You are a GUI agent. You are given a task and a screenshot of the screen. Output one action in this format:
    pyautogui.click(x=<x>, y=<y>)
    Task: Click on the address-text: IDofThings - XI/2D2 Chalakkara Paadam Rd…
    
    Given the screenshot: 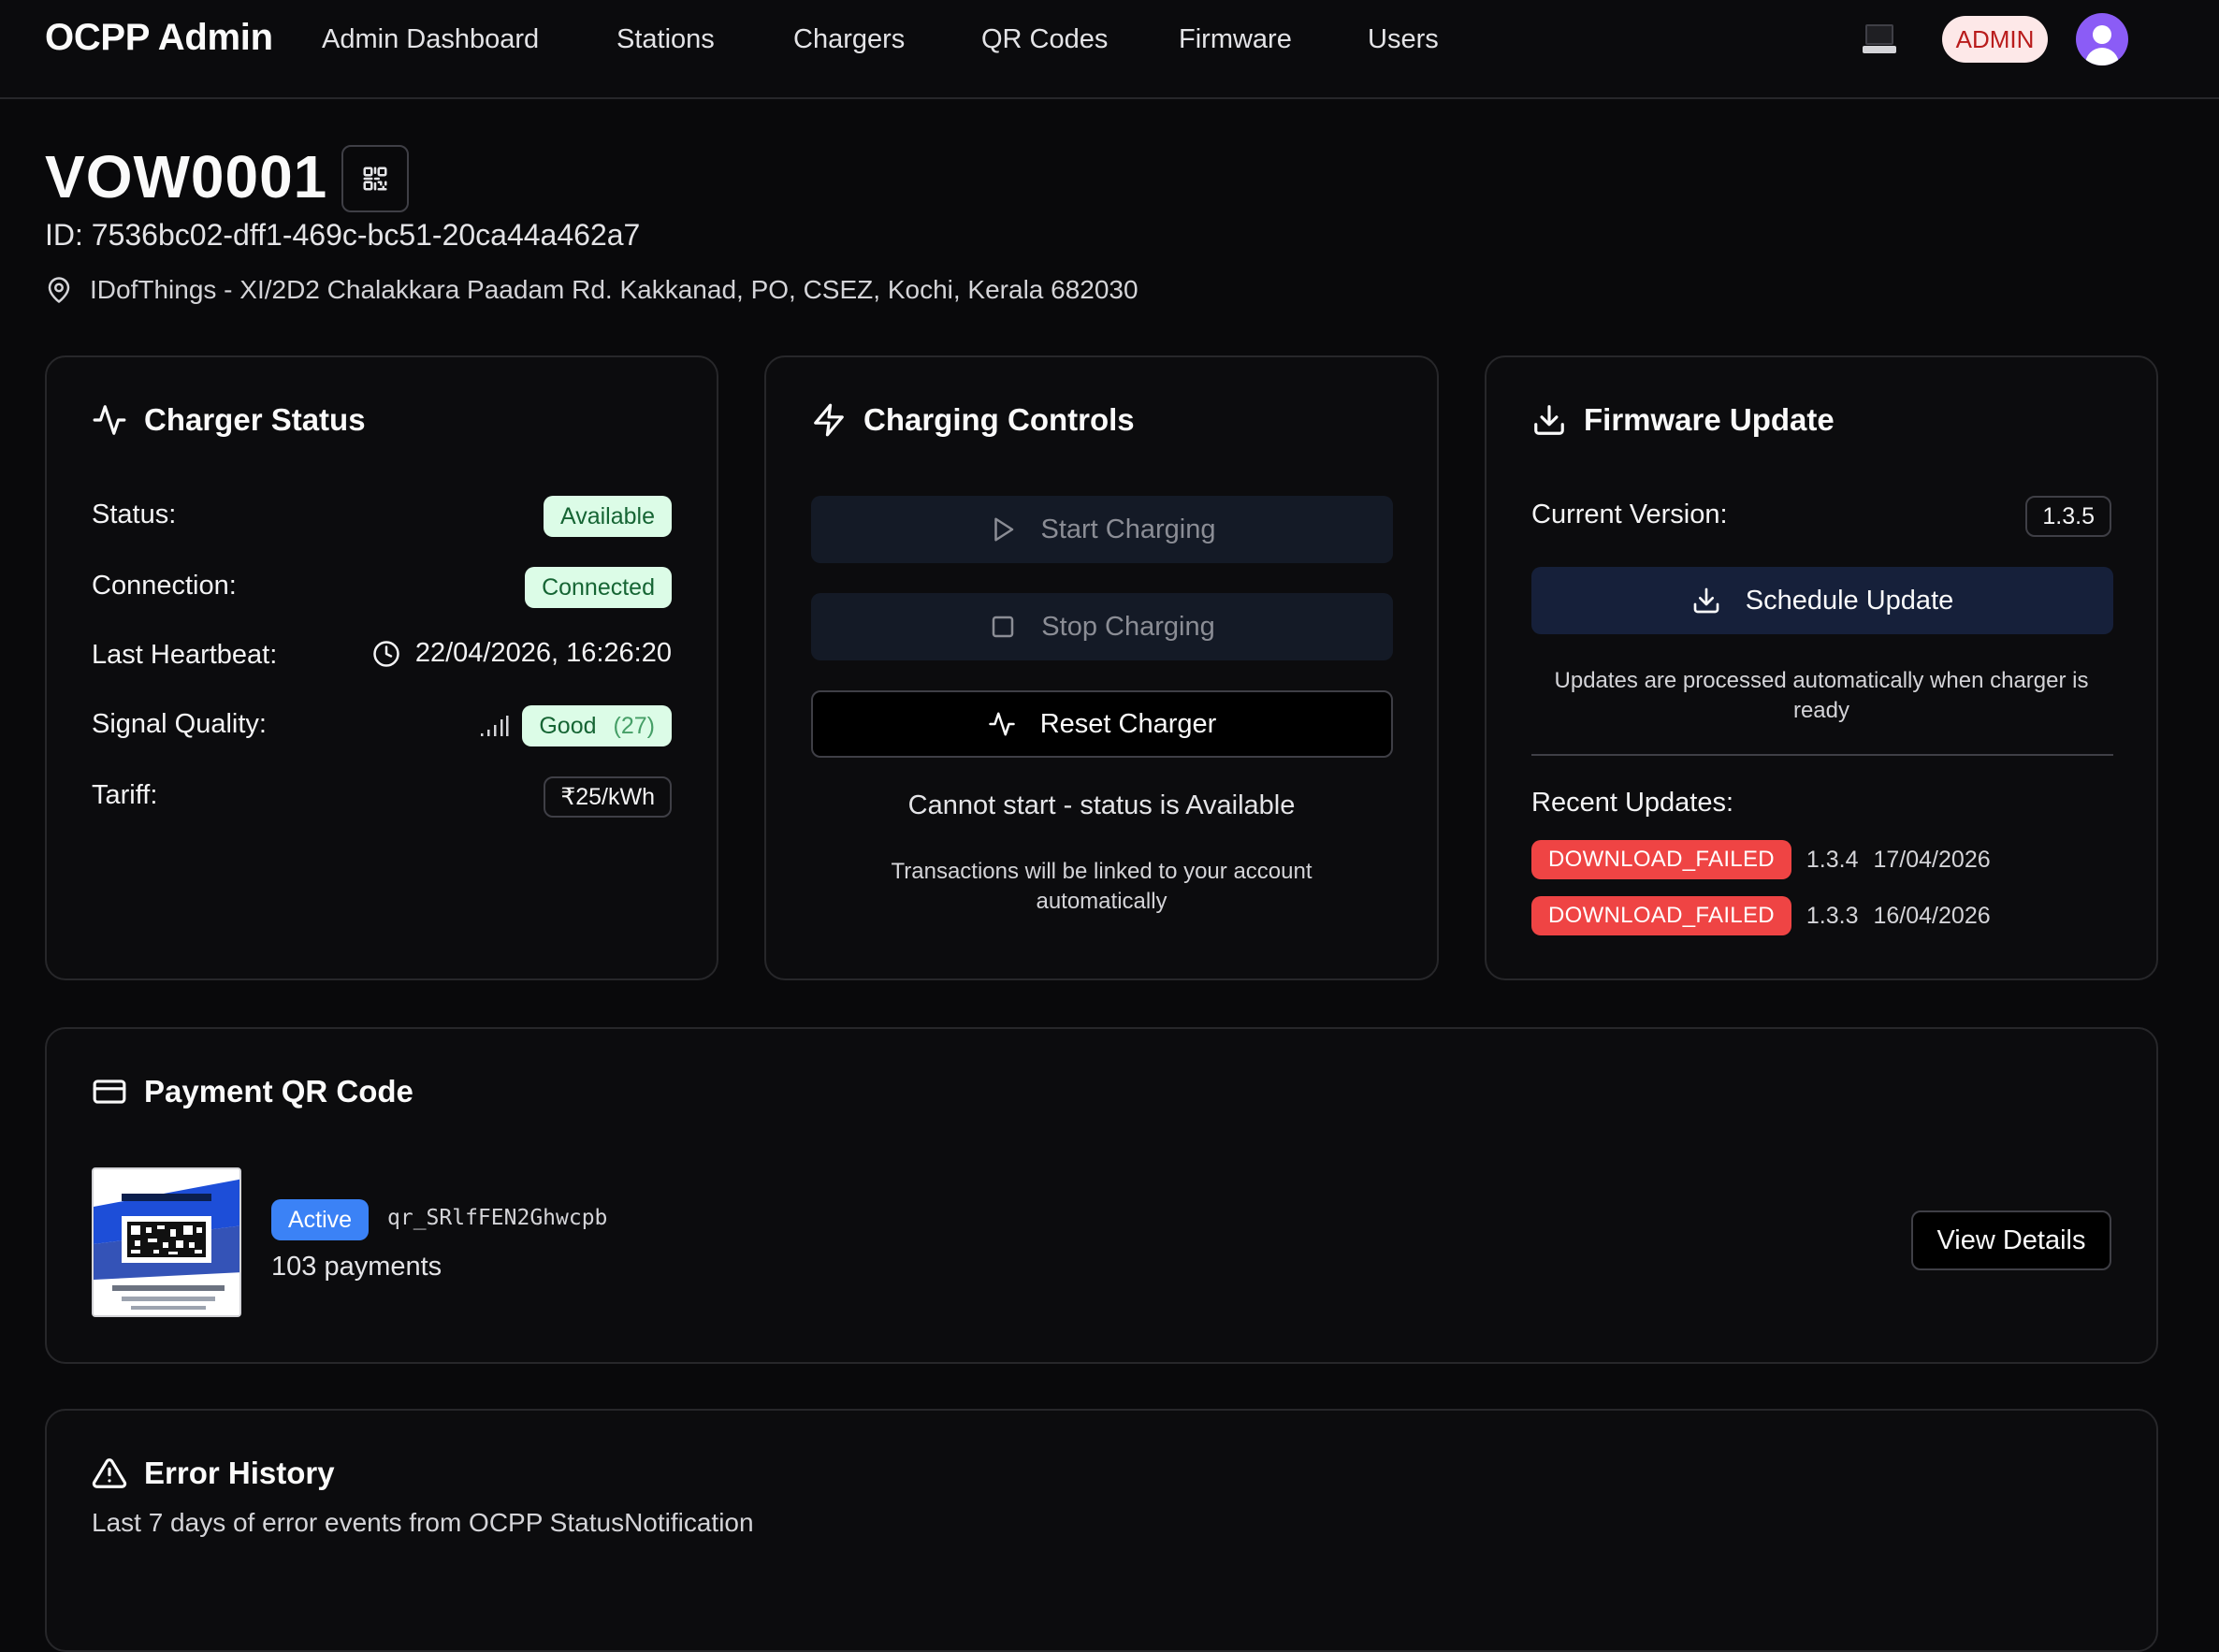 What is the action you would take?
    pyautogui.click(x=614, y=289)
    